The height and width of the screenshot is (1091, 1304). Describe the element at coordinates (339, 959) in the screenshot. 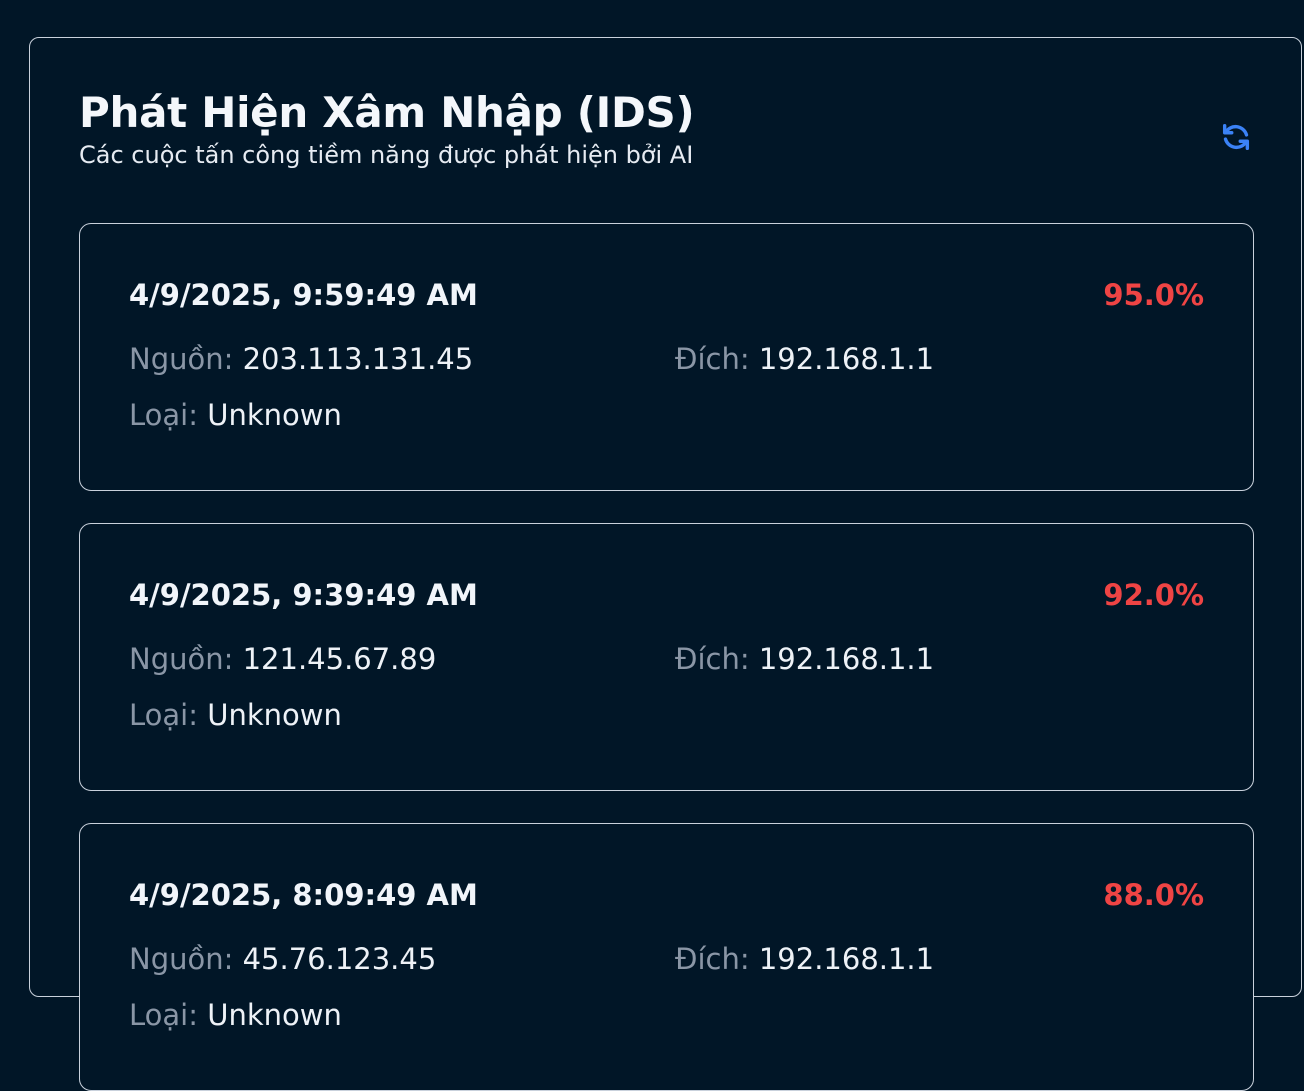

I see `source-value: 45.76.123.45` at that location.